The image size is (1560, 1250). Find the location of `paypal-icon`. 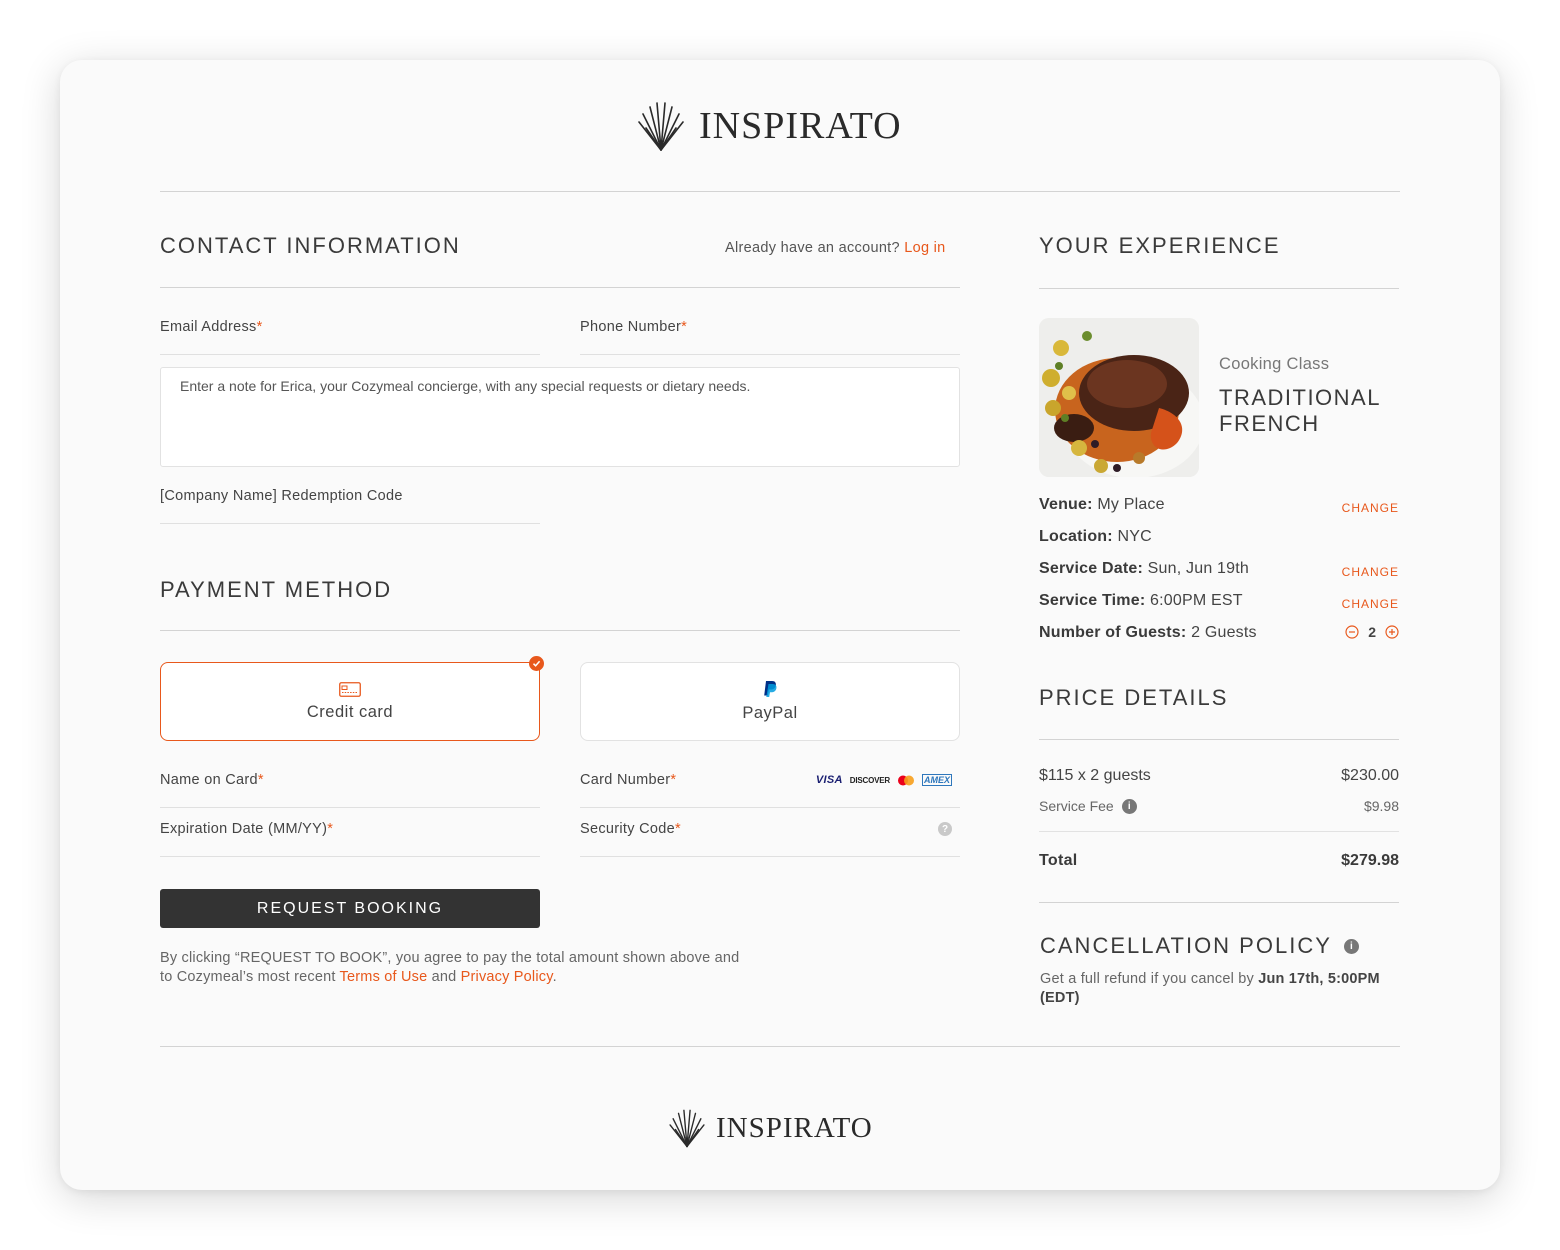

paypal-icon is located at coordinates (770, 689).